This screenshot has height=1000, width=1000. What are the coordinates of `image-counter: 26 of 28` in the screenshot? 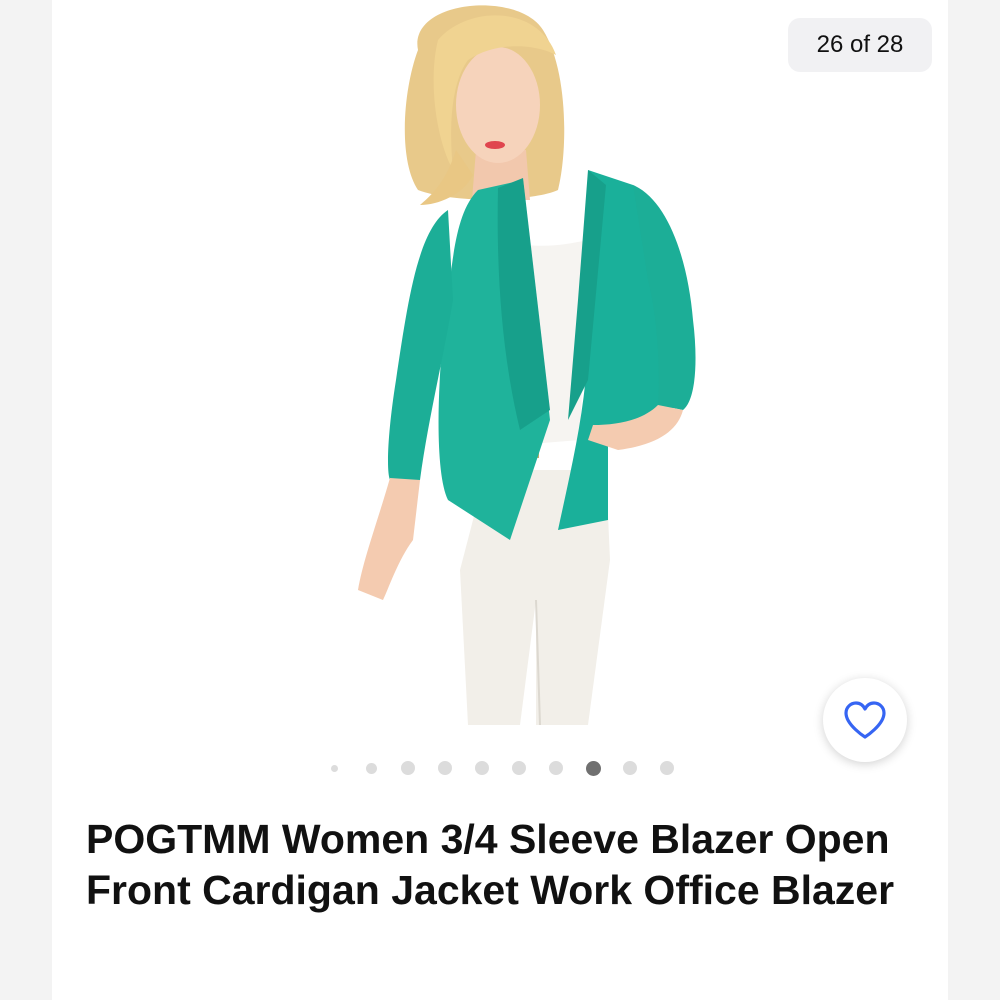 It's located at (860, 45).